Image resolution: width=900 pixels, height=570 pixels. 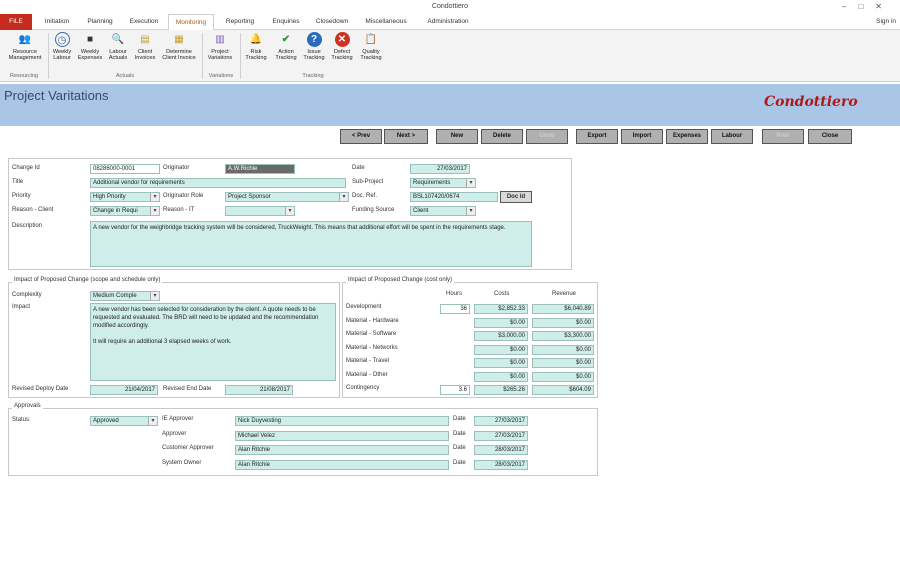 What do you see at coordinates (286, 22) in the screenshot?
I see `tab-enquiries: Enquiries` at bounding box center [286, 22].